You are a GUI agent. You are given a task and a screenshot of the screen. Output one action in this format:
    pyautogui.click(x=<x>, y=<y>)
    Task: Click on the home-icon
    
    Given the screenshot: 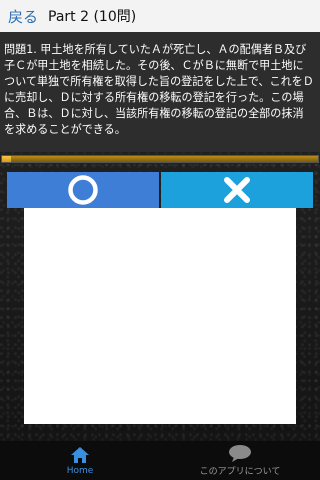 What is the action you would take?
    pyautogui.click(x=80, y=454)
    